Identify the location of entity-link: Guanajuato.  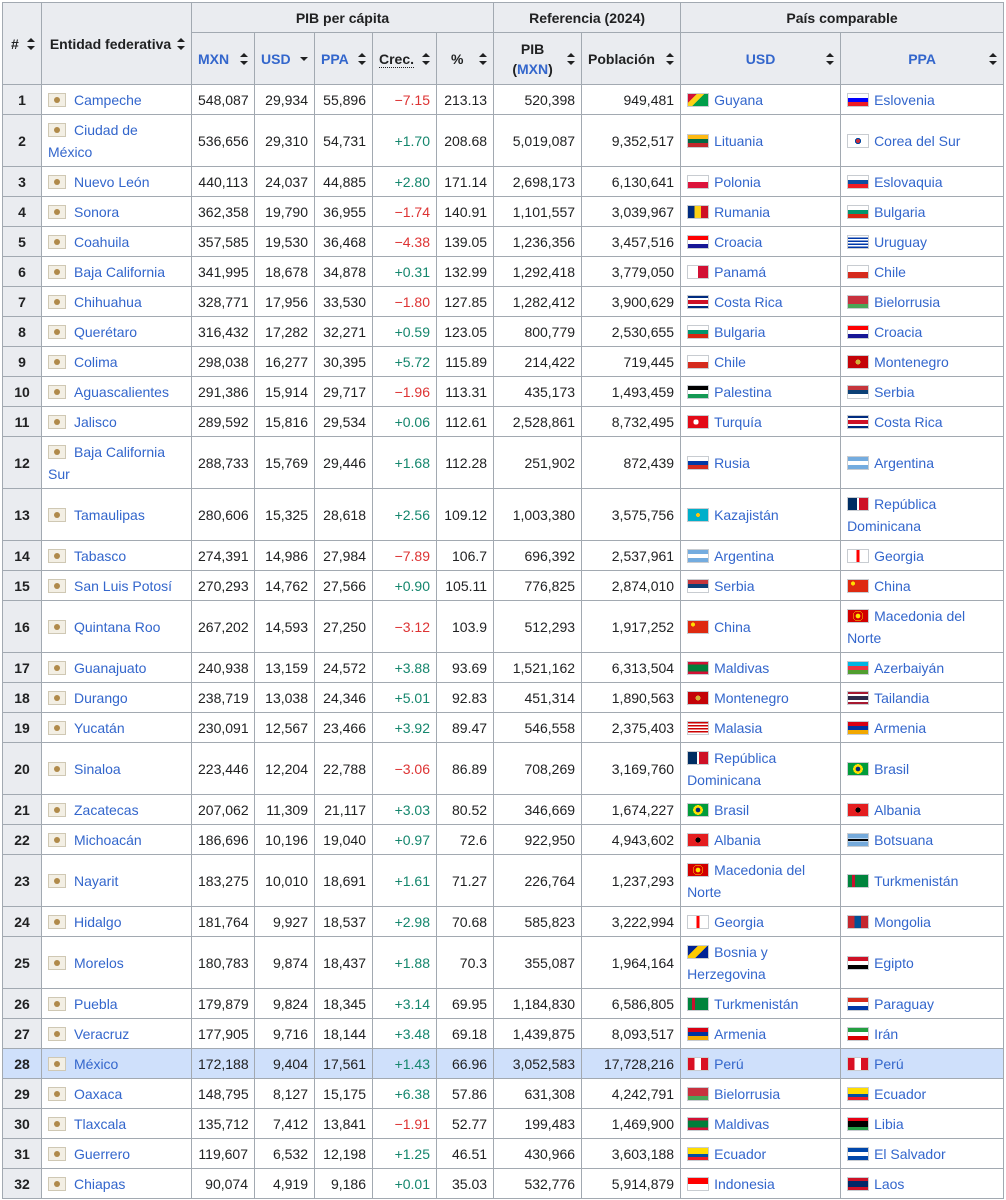
(110, 668).